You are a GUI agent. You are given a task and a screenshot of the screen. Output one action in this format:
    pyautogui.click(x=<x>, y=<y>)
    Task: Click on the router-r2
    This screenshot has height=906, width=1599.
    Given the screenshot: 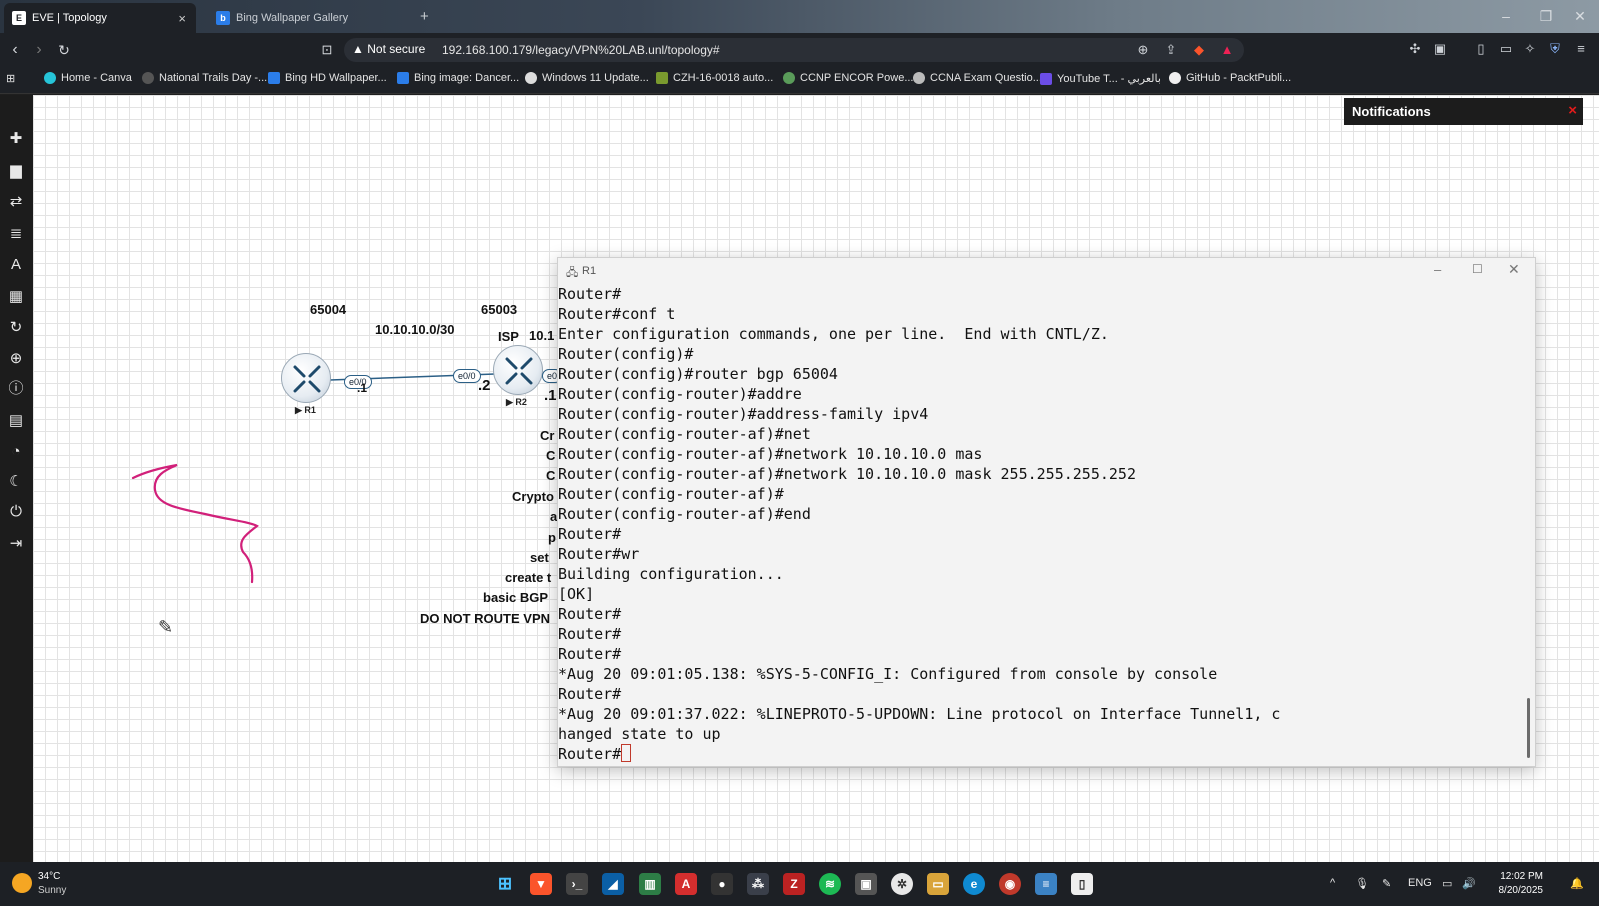 What is the action you would take?
    pyautogui.click(x=518, y=370)
    